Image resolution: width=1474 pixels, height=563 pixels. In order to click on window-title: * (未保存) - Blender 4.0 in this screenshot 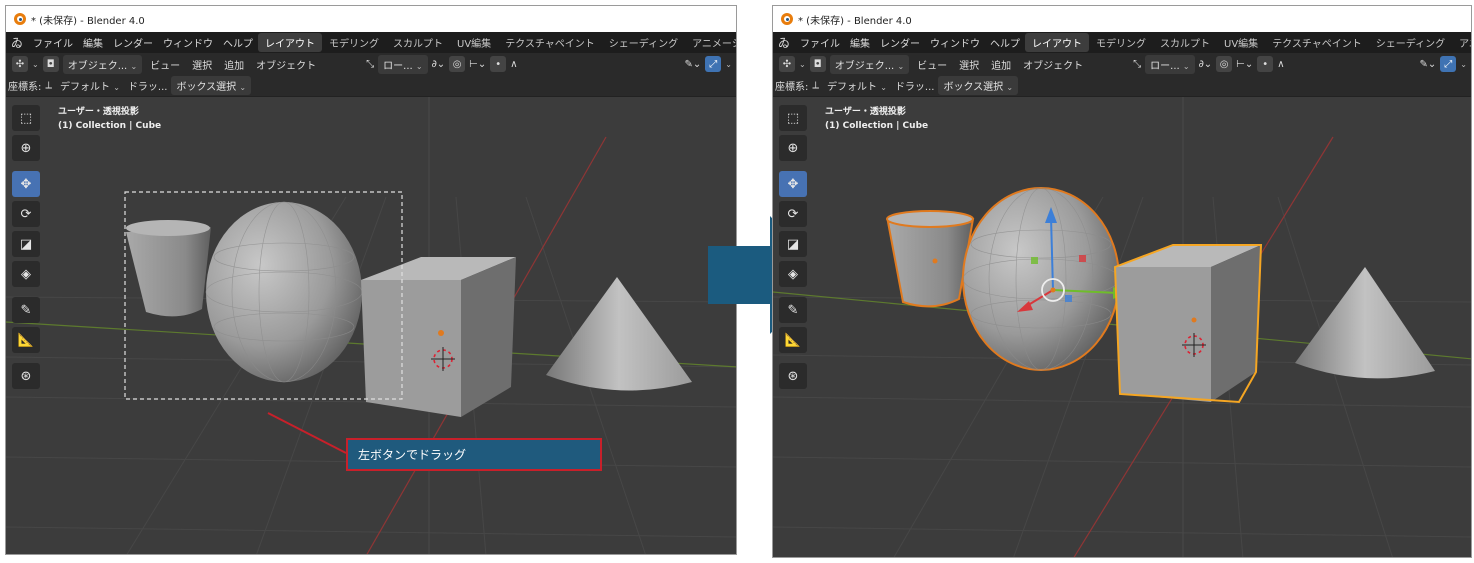, I will do `click(855, 21)`.